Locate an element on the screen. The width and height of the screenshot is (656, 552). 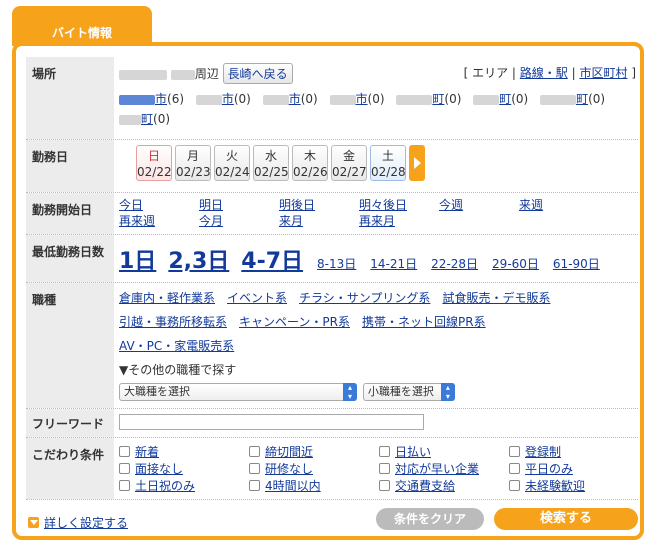
area-item: 市(6) is located at coordinates (151, 99).